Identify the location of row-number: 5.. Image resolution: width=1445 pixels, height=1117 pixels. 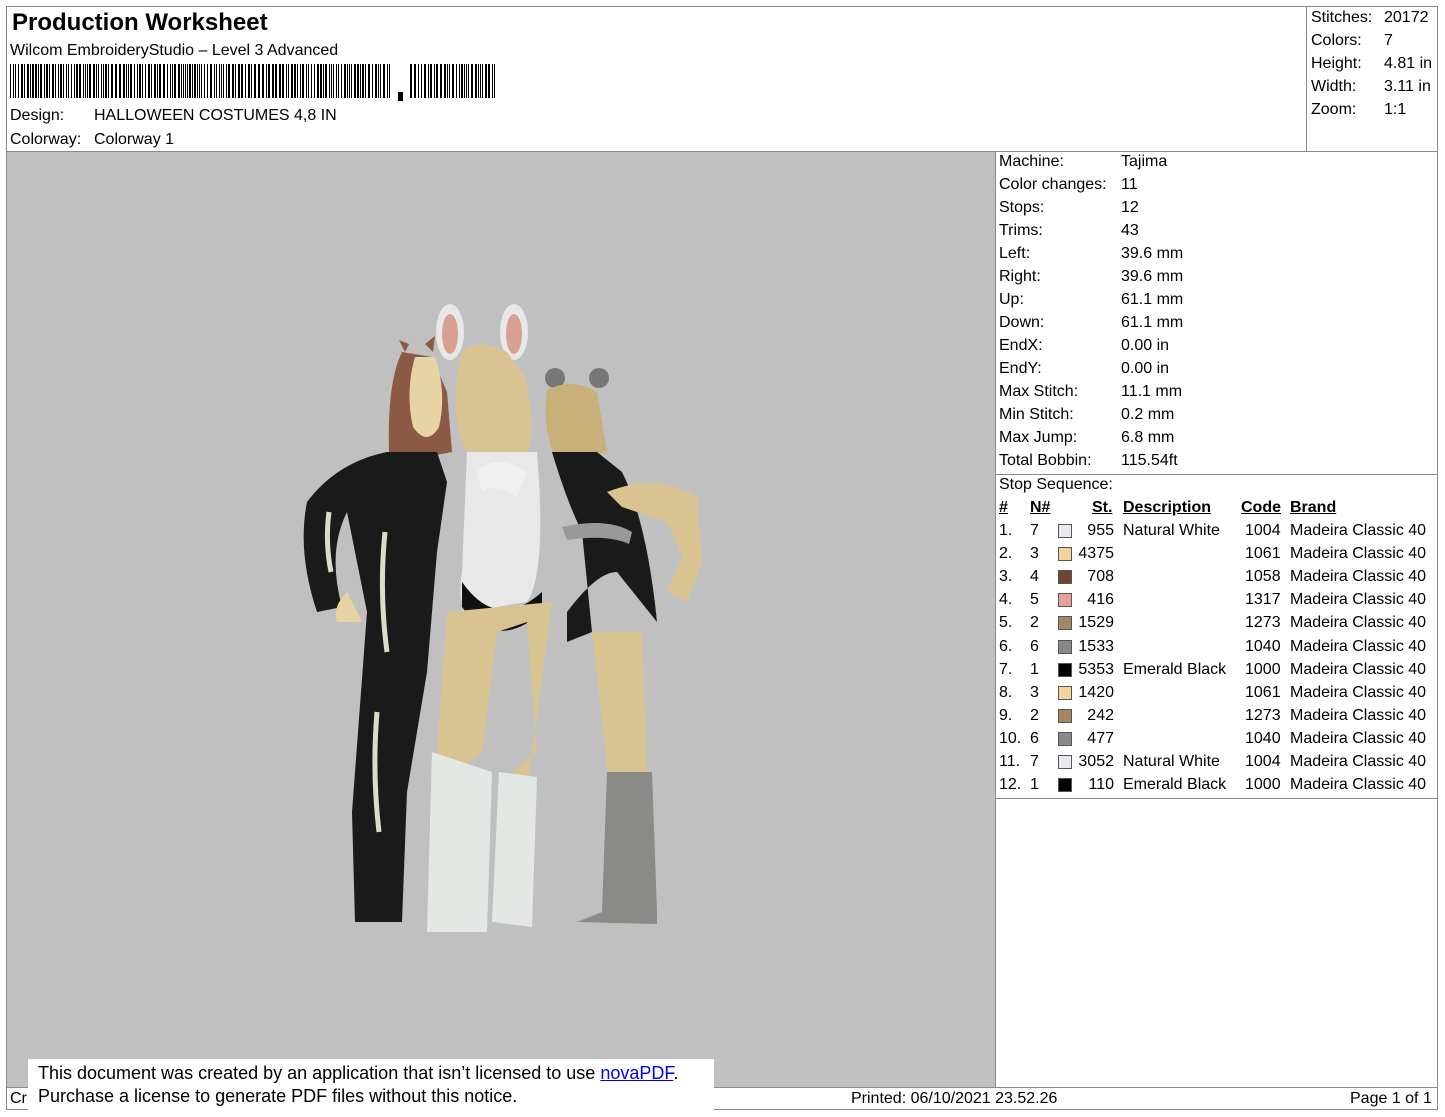
(1006, 623).